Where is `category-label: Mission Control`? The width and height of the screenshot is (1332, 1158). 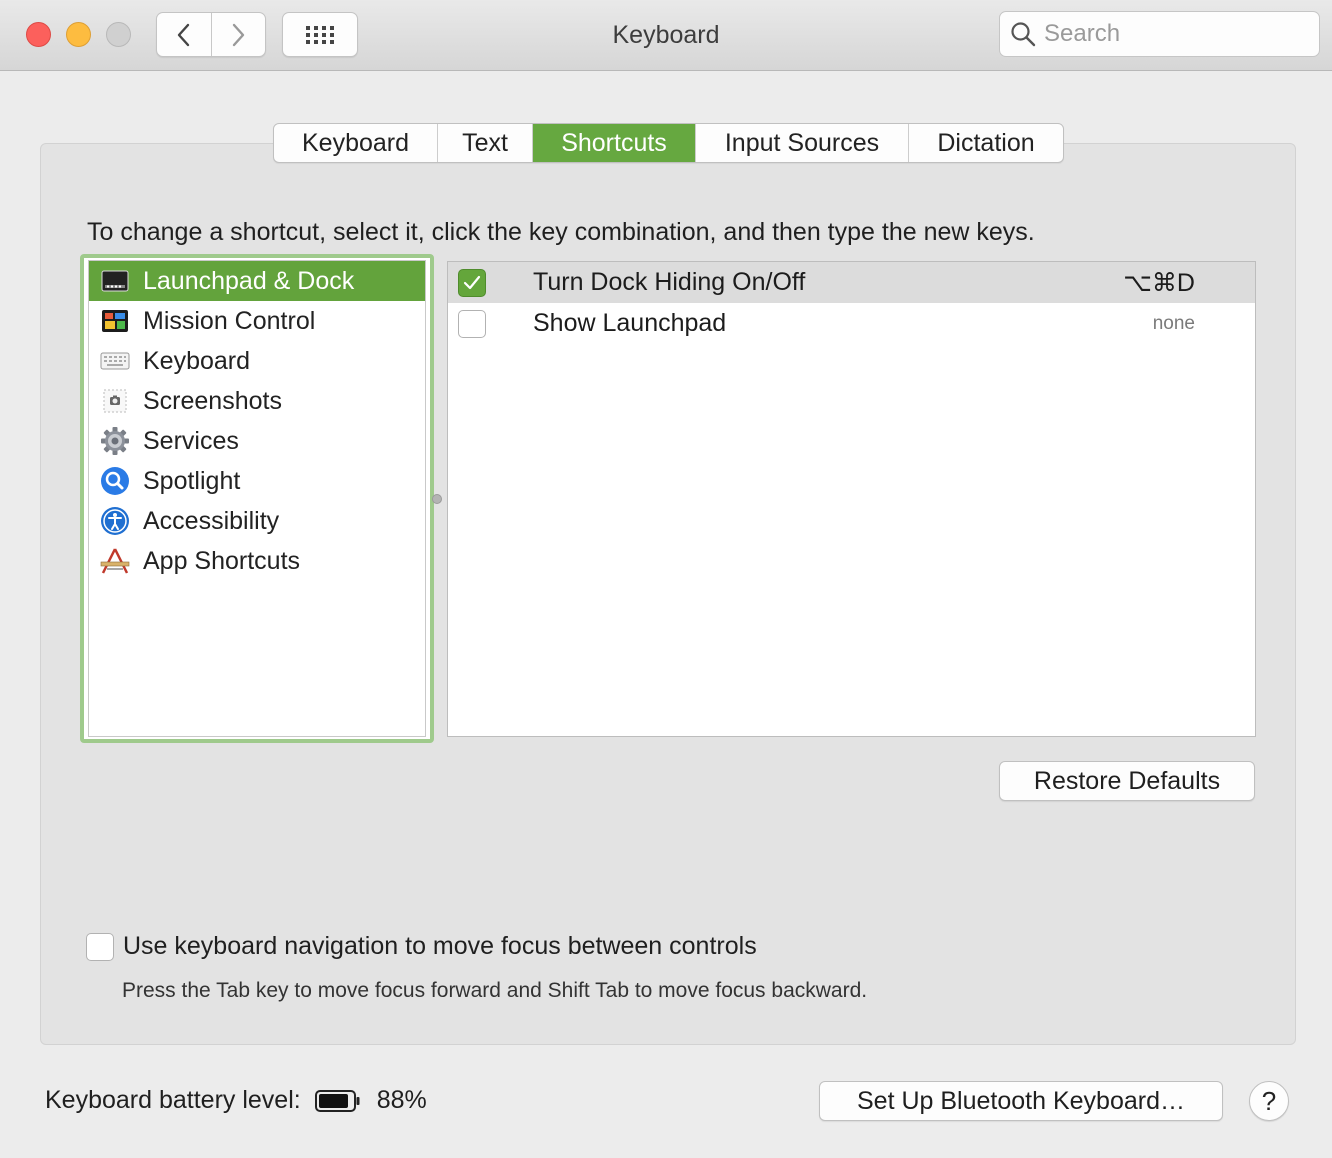
category-label: Mission Control is located at coordinates (229, 320).